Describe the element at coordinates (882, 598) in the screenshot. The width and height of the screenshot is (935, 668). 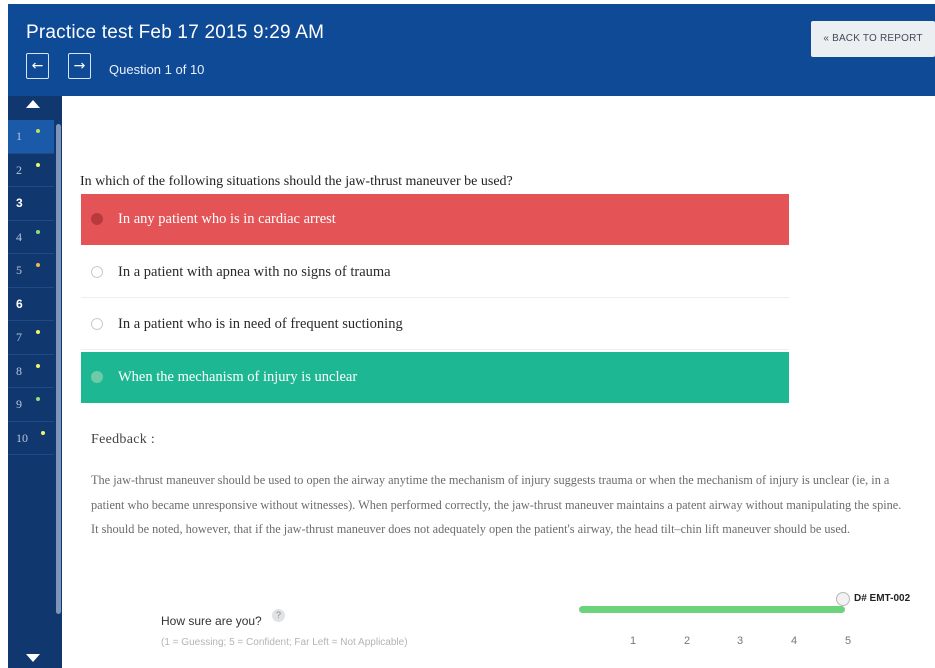
I see `question-id: D# EMT-002` at that location.